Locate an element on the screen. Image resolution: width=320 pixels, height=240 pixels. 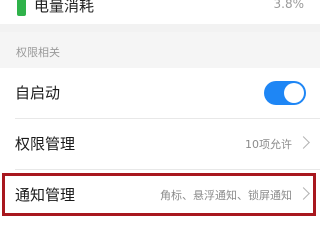
battery-usage-label: 电量消耗 is located at coordinates (64, 7).